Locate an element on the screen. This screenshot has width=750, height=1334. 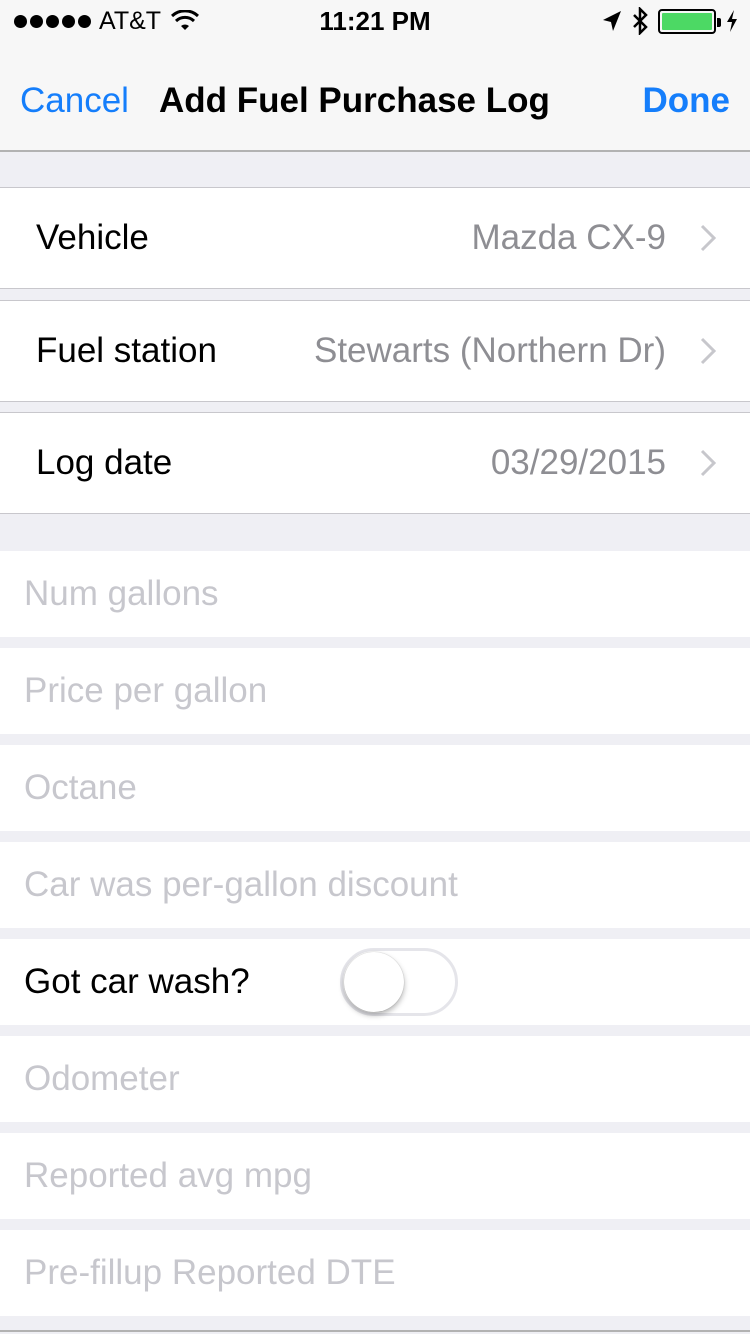
bluetooth-icon is located at coordinates (640, 21).